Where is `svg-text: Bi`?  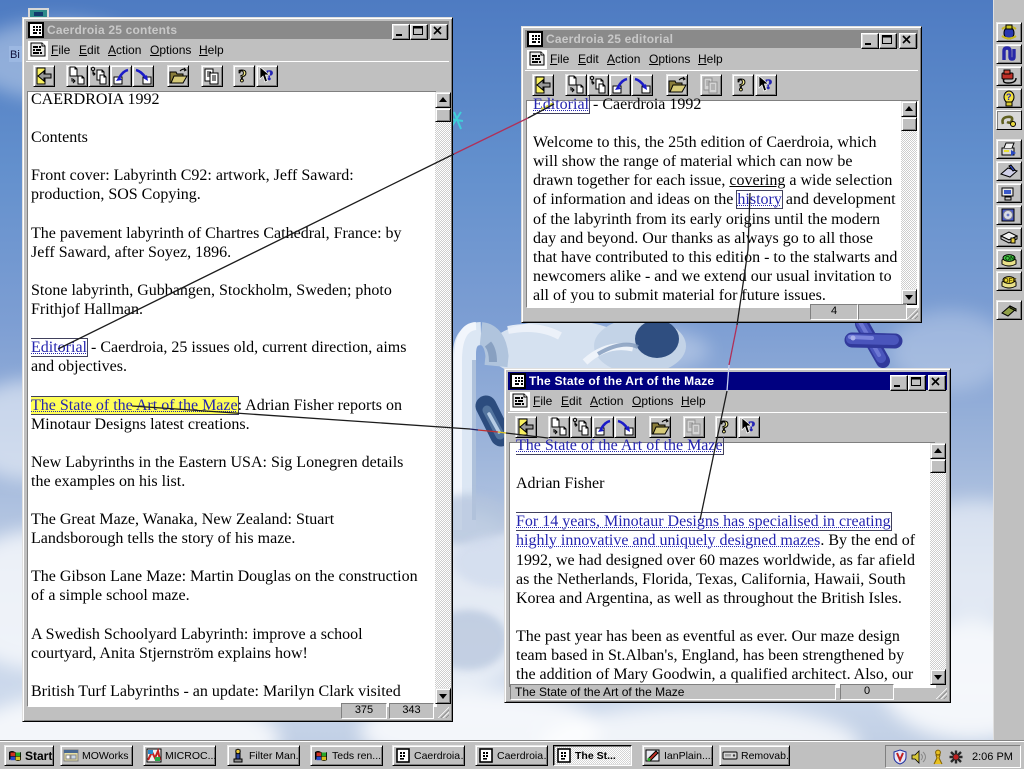 svg-text: Bi is located at coordinates (15, 55).